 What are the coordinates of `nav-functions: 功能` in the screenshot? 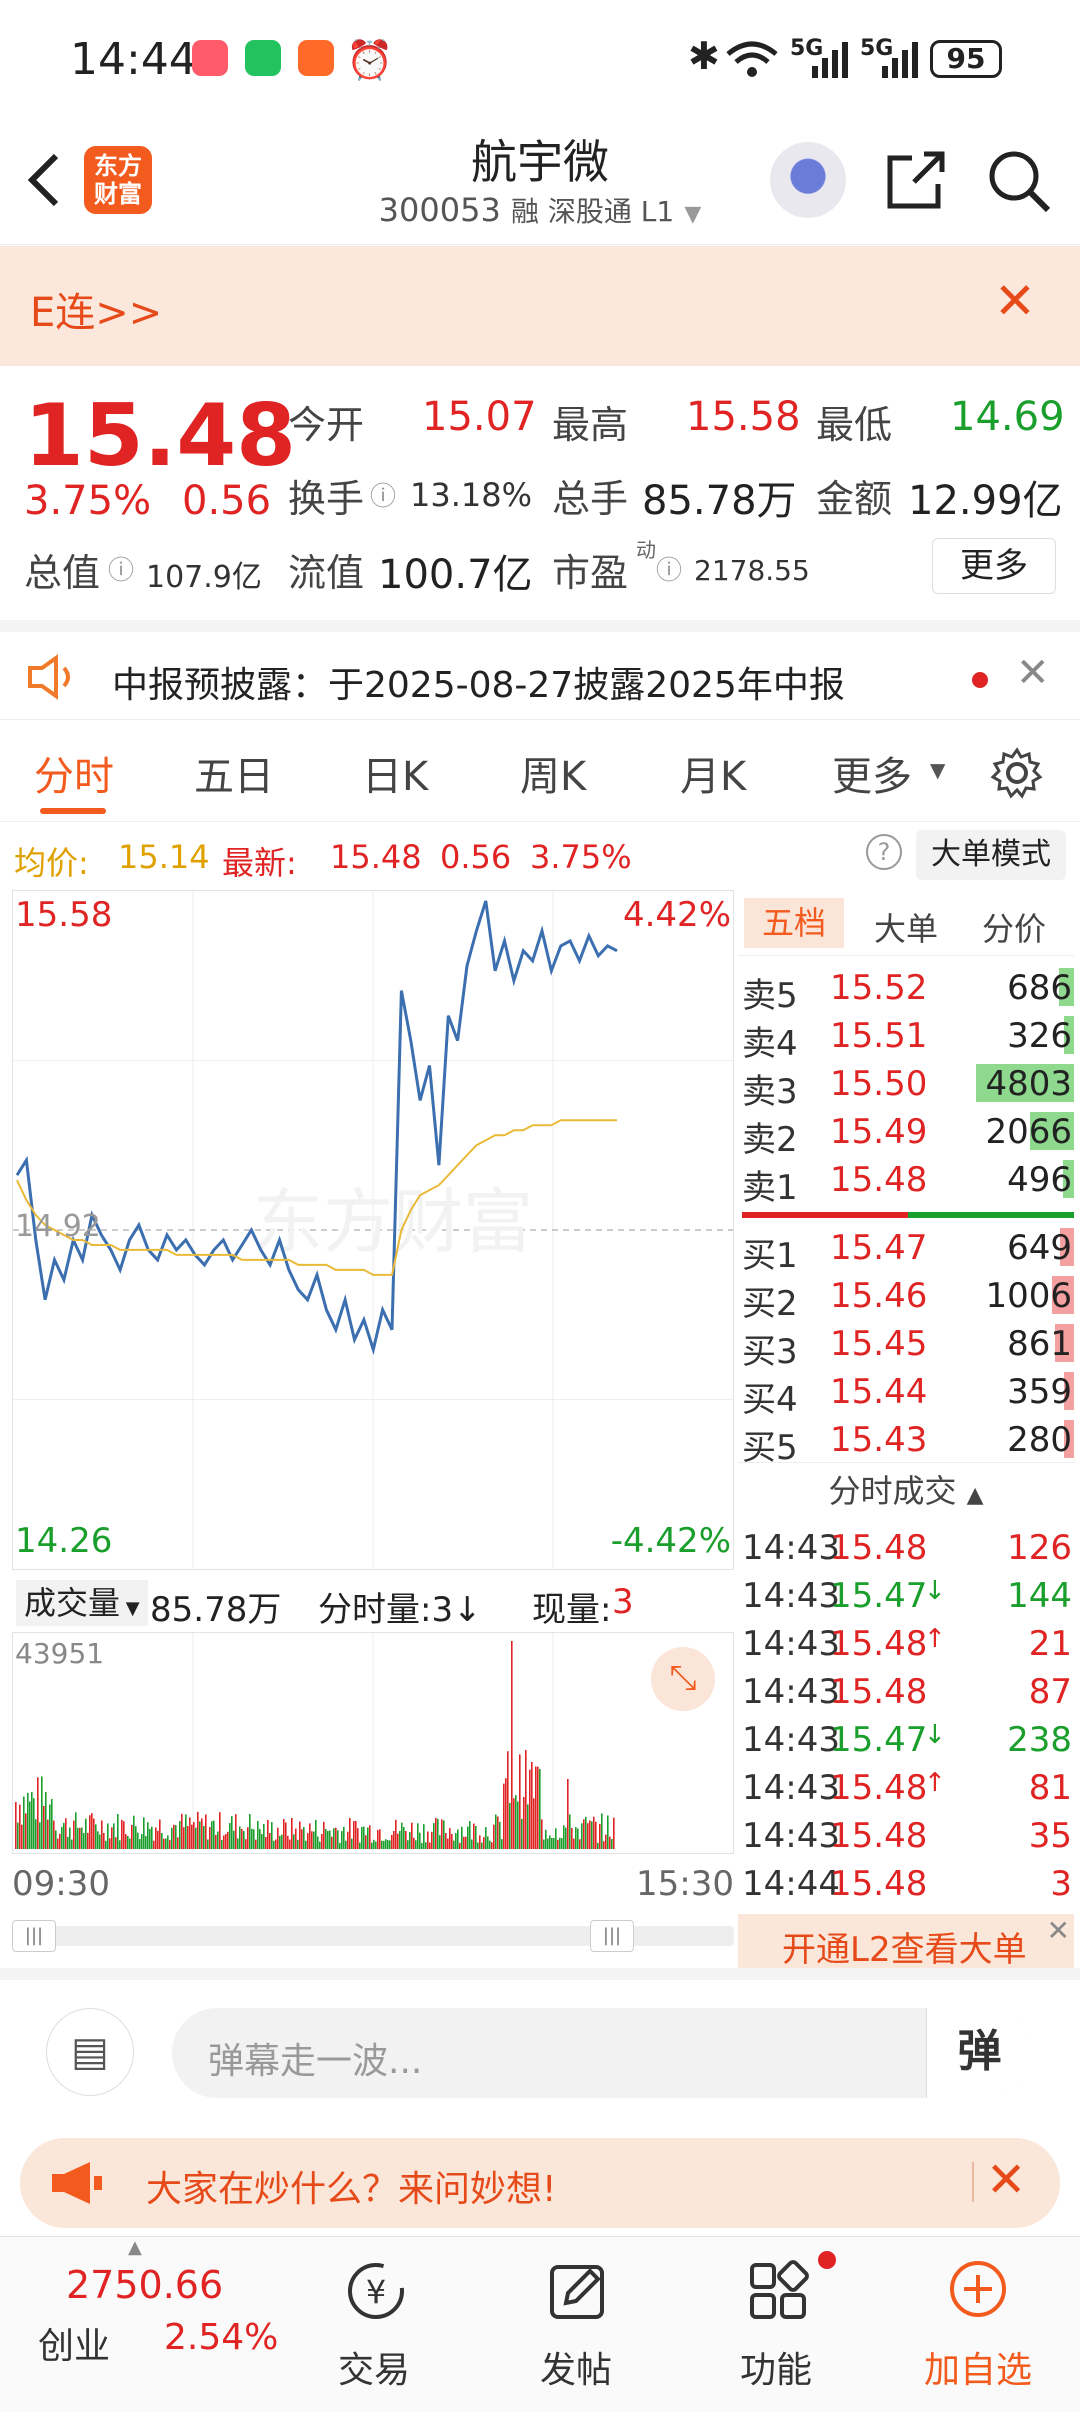 It's located at (776, 2325).